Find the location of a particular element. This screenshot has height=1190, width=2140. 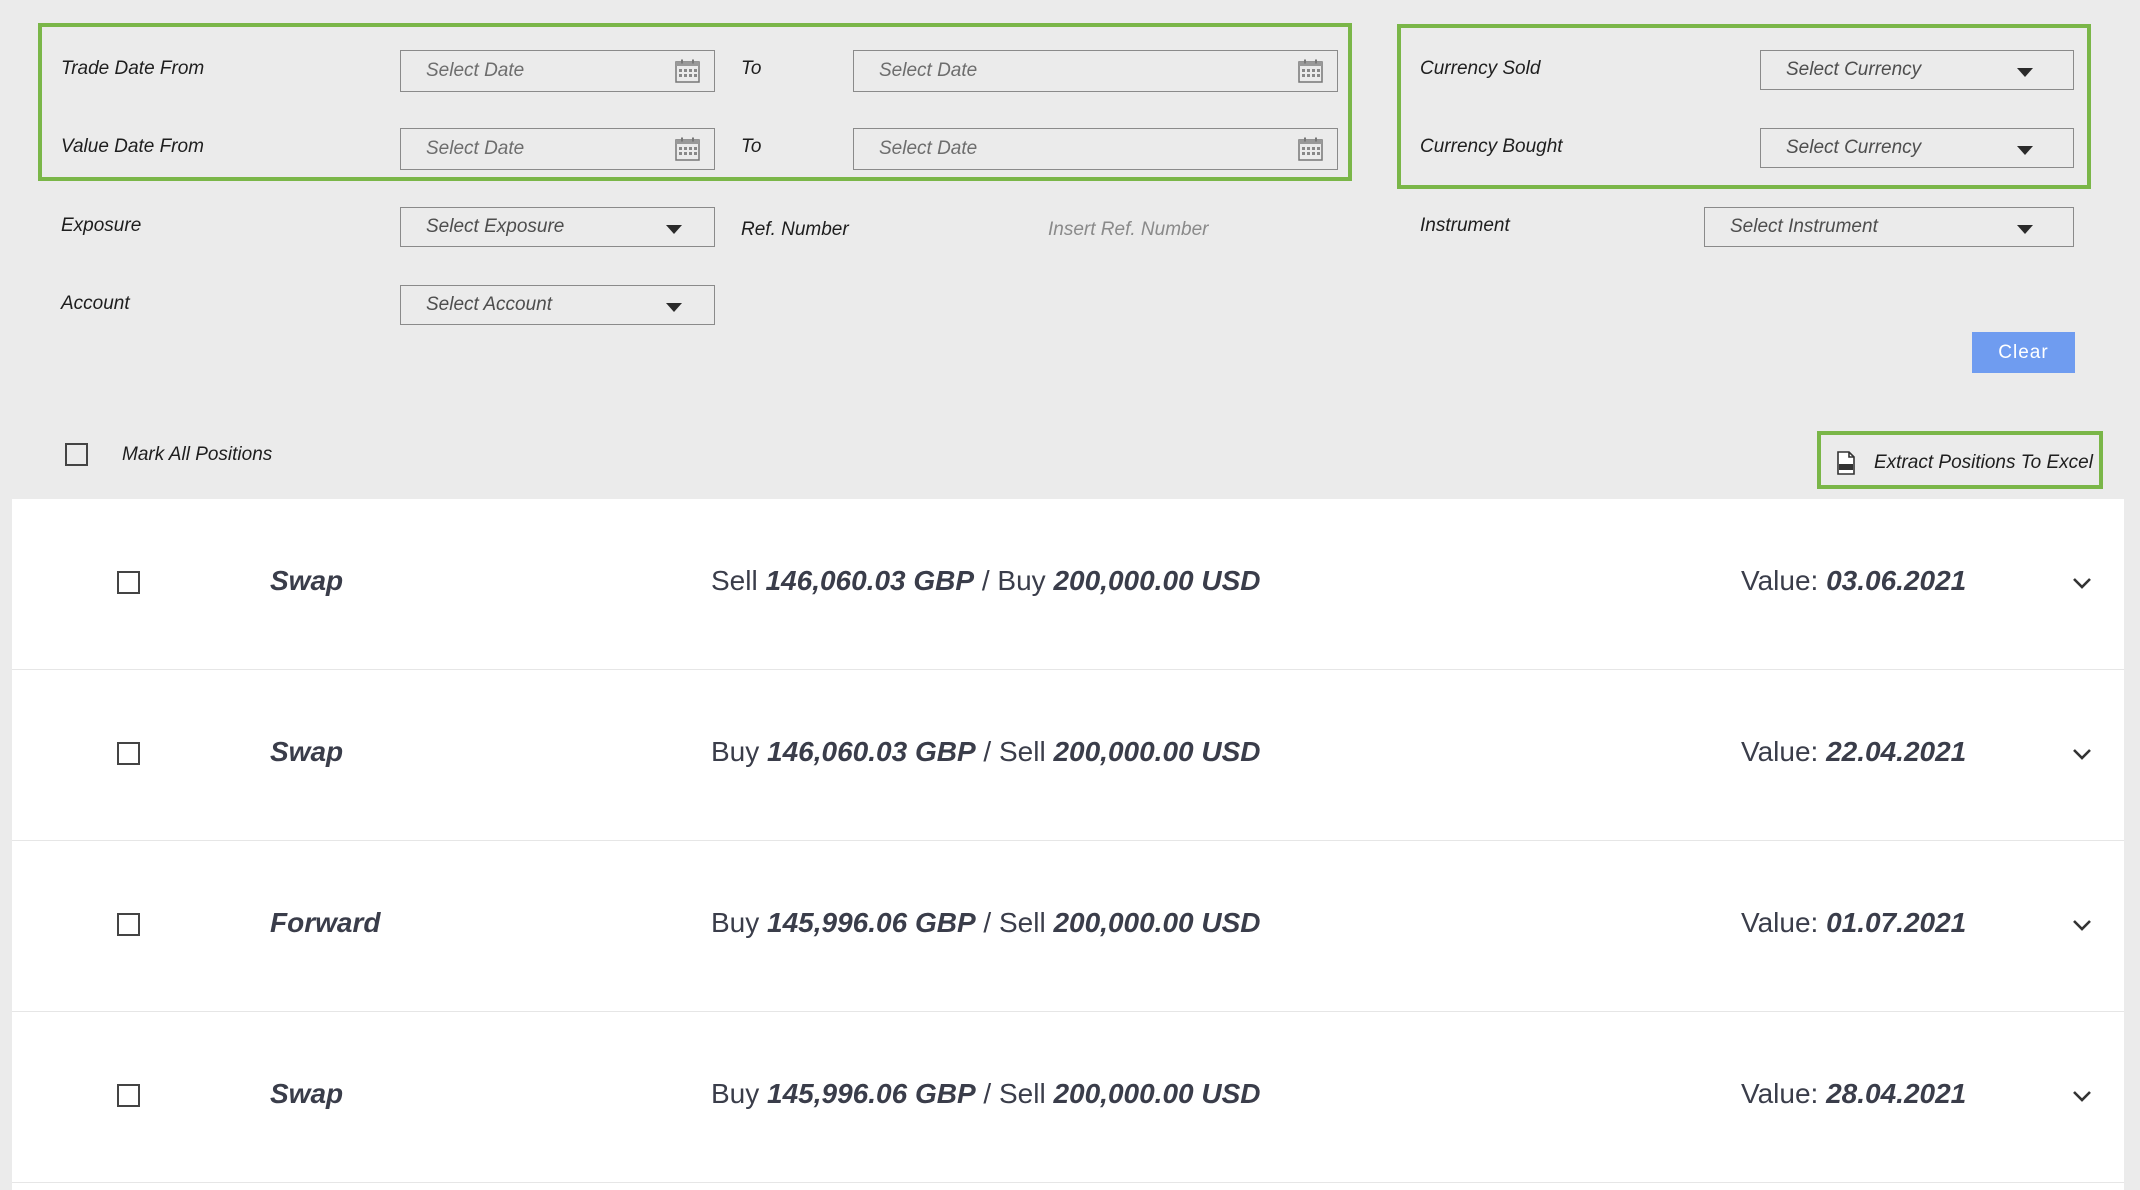

extract-excel-button: Extract Positions To Excel is located at coordinates (1964, 463).